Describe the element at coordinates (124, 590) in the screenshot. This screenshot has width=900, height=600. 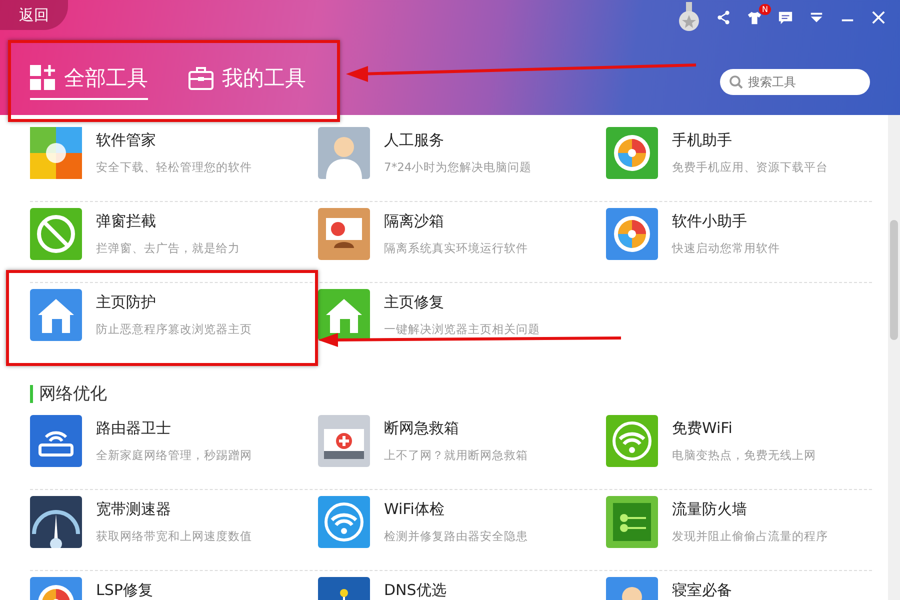
I see `tool-name: LSP修复` at that location.